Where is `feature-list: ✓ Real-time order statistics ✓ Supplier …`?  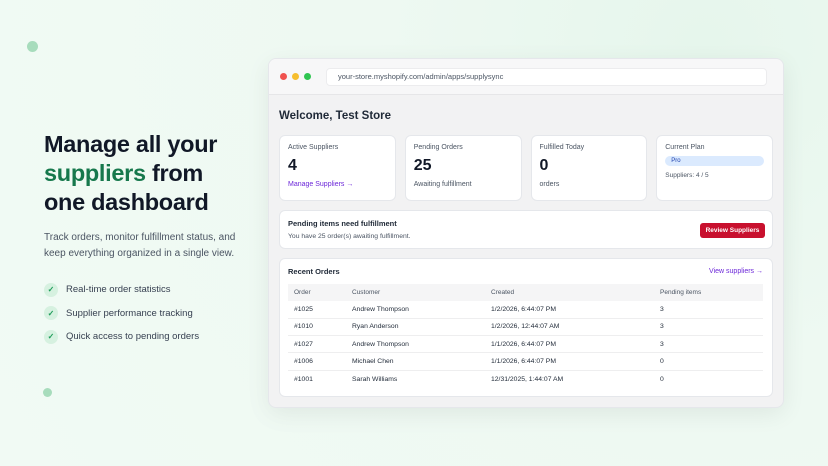 feature-list: ✓ Real-time order statistics ✓ Supplier … is located at coordinates (149, 313).